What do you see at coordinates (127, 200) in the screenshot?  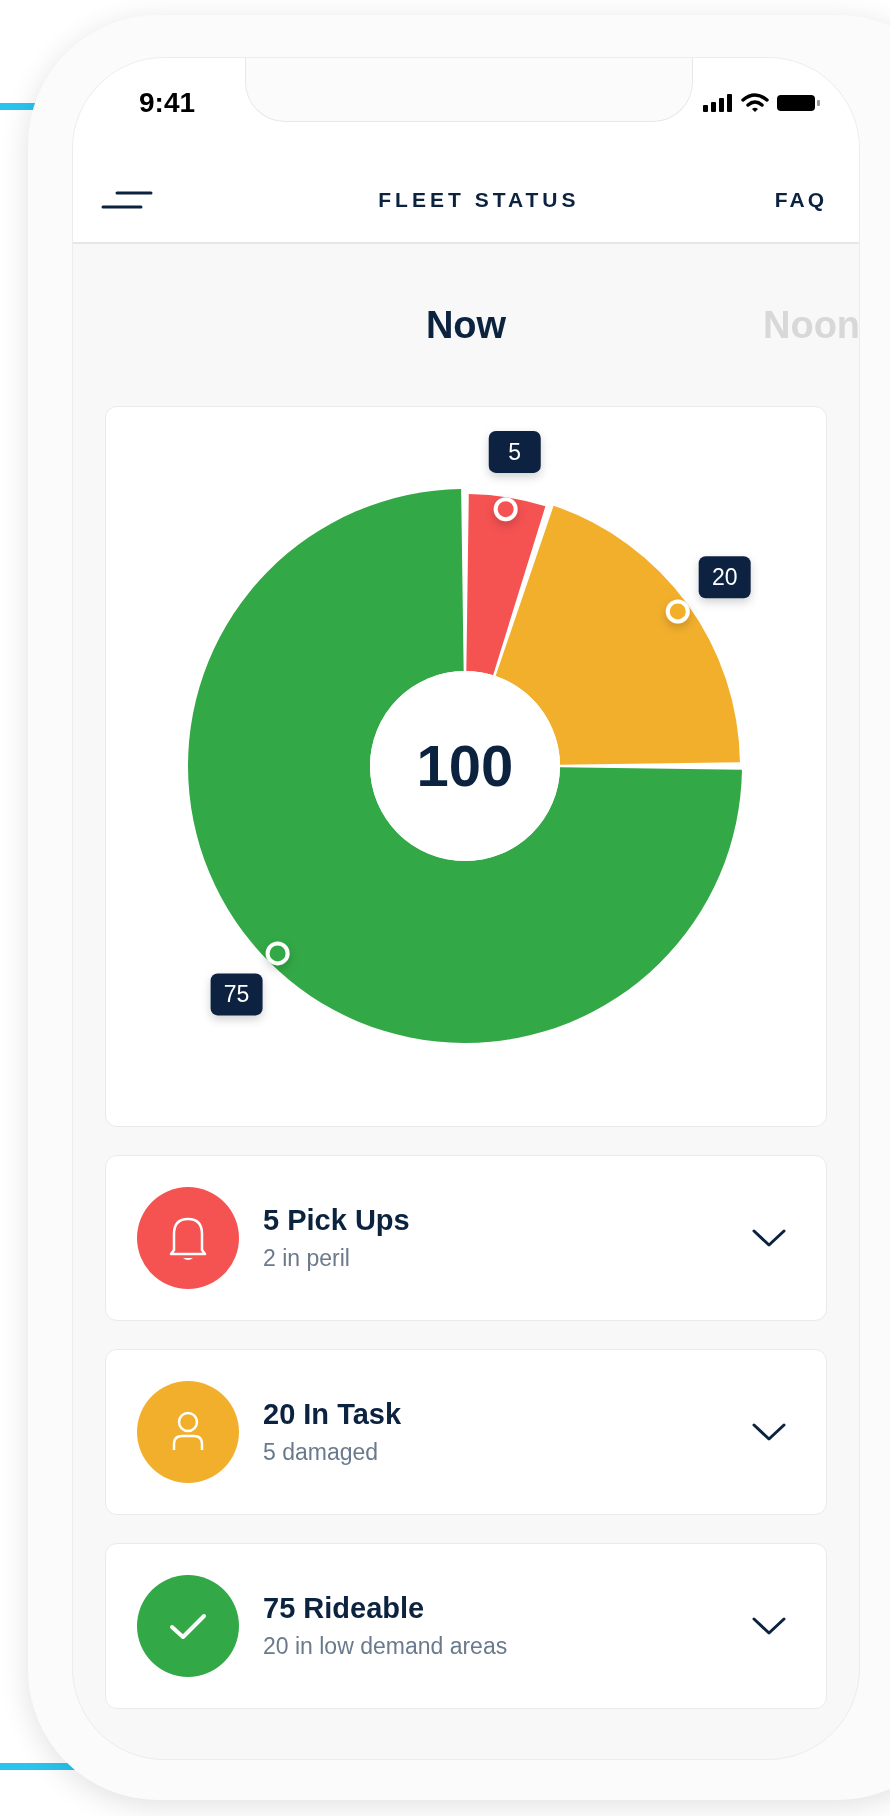 I see `menu-icon` at bounding box center [127, 200].